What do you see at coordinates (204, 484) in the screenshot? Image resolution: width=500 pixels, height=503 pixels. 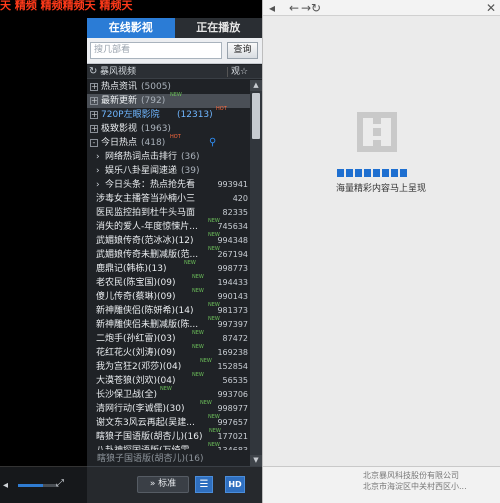 I see `list-view-button: ☰` at bounding box center [204, 484].